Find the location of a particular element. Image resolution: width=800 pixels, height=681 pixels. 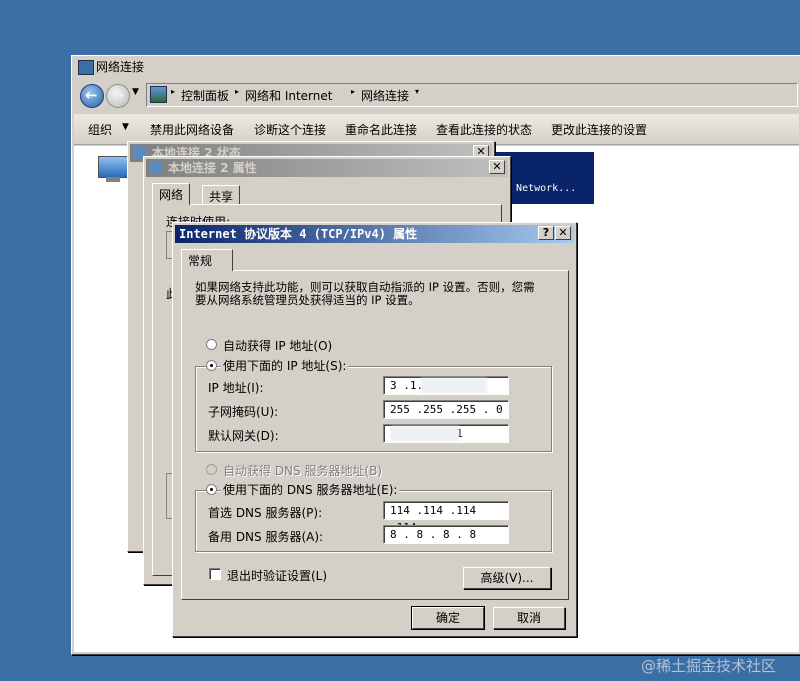

back-button: ← is located at coordinates (92, 96).